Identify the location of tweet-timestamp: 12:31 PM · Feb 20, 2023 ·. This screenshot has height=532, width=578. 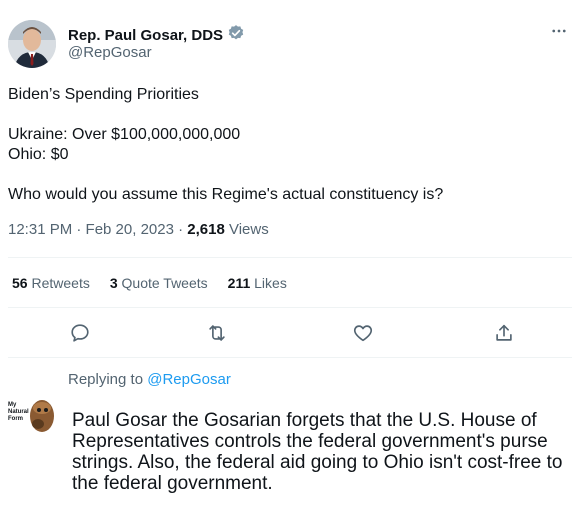
(97, 229).